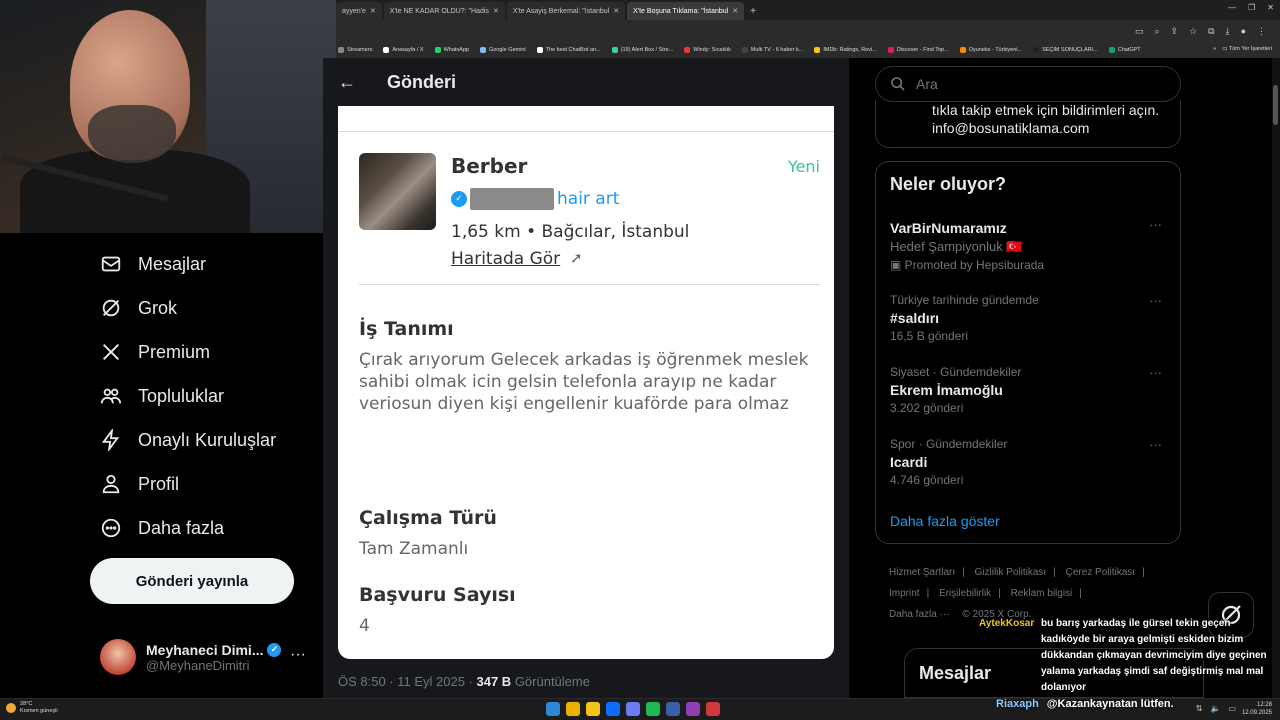 The width and height of the screenshot is (1280, 720). I want to click on show-more-link: Daha fazla göster, so click(945, 521).